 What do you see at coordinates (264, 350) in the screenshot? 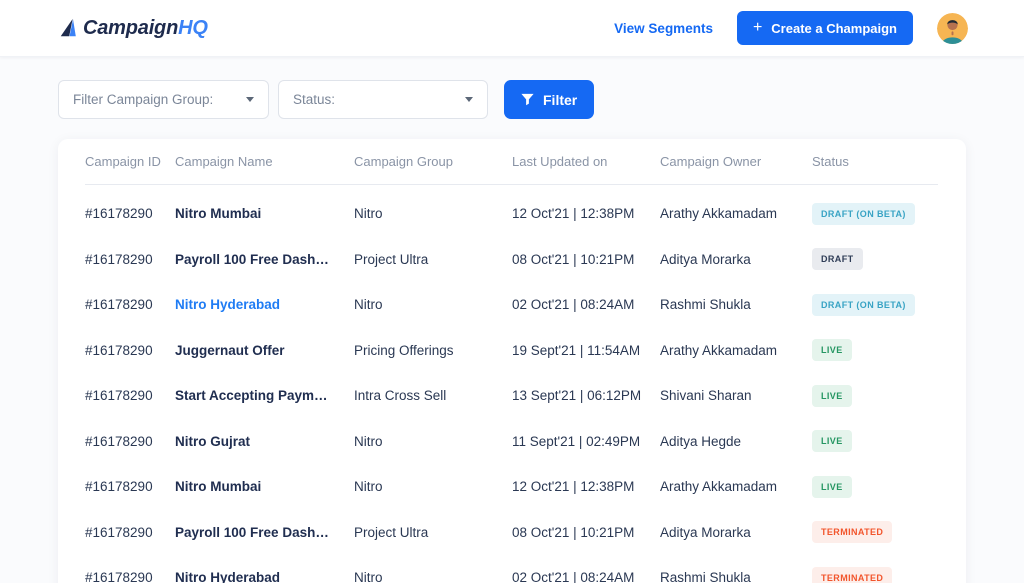
I see `cell-campaign-name: Juggernaut Offer` at bounding box center [264, 350].